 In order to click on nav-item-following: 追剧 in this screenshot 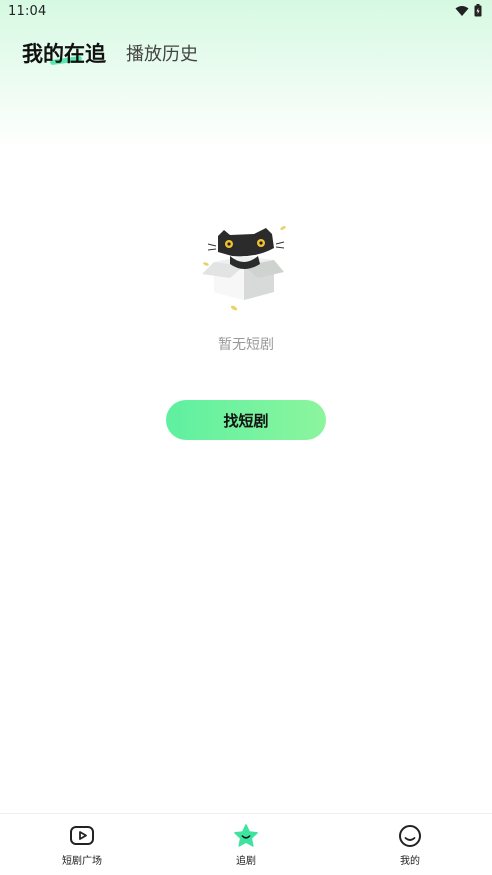, I will do `click(246, 845)`.